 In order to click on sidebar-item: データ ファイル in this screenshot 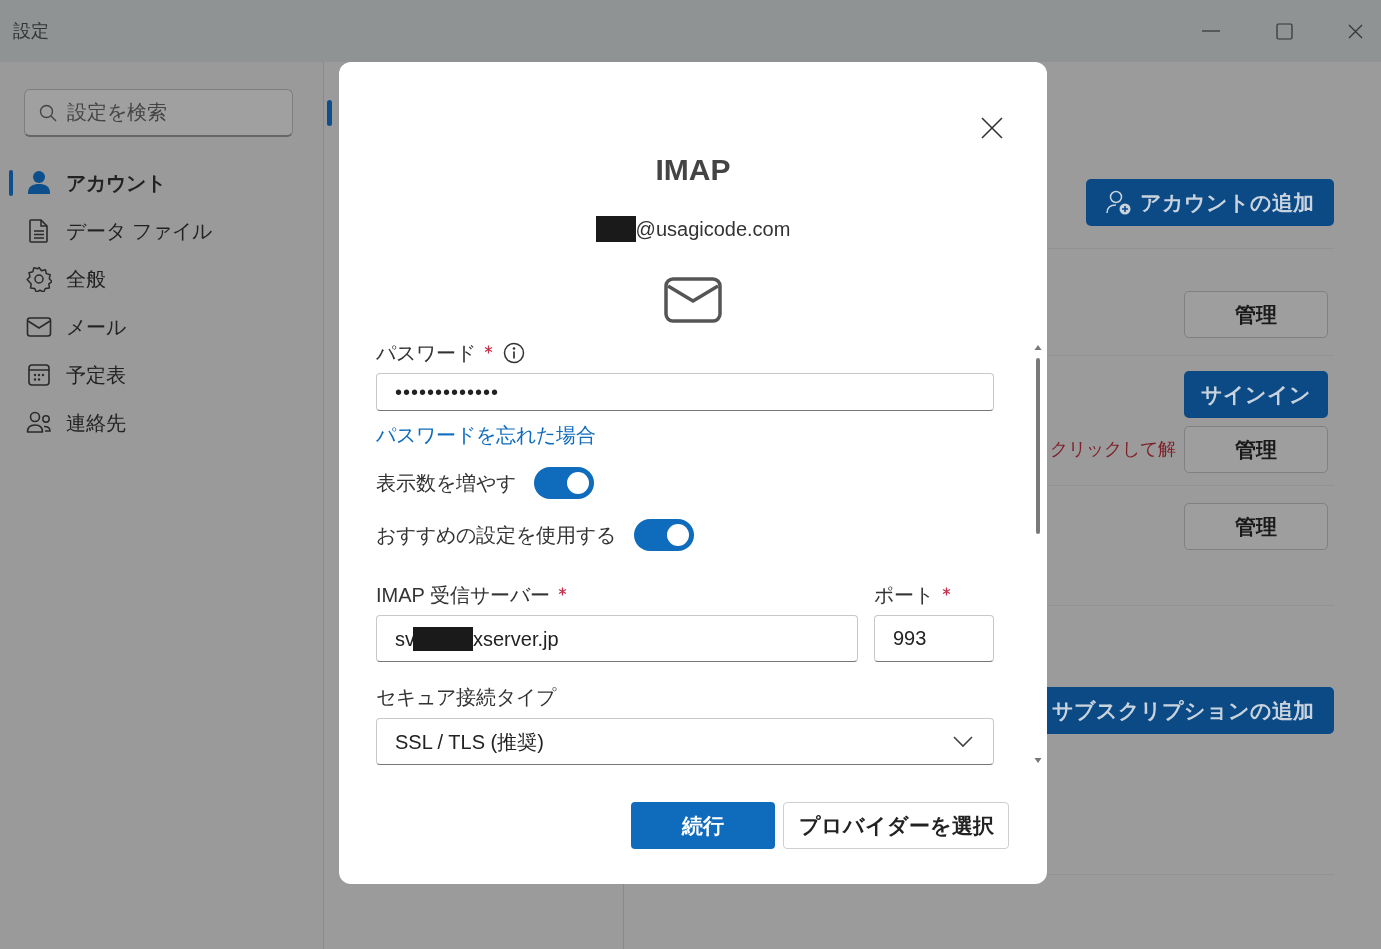, I will do `click(161, 231)`.